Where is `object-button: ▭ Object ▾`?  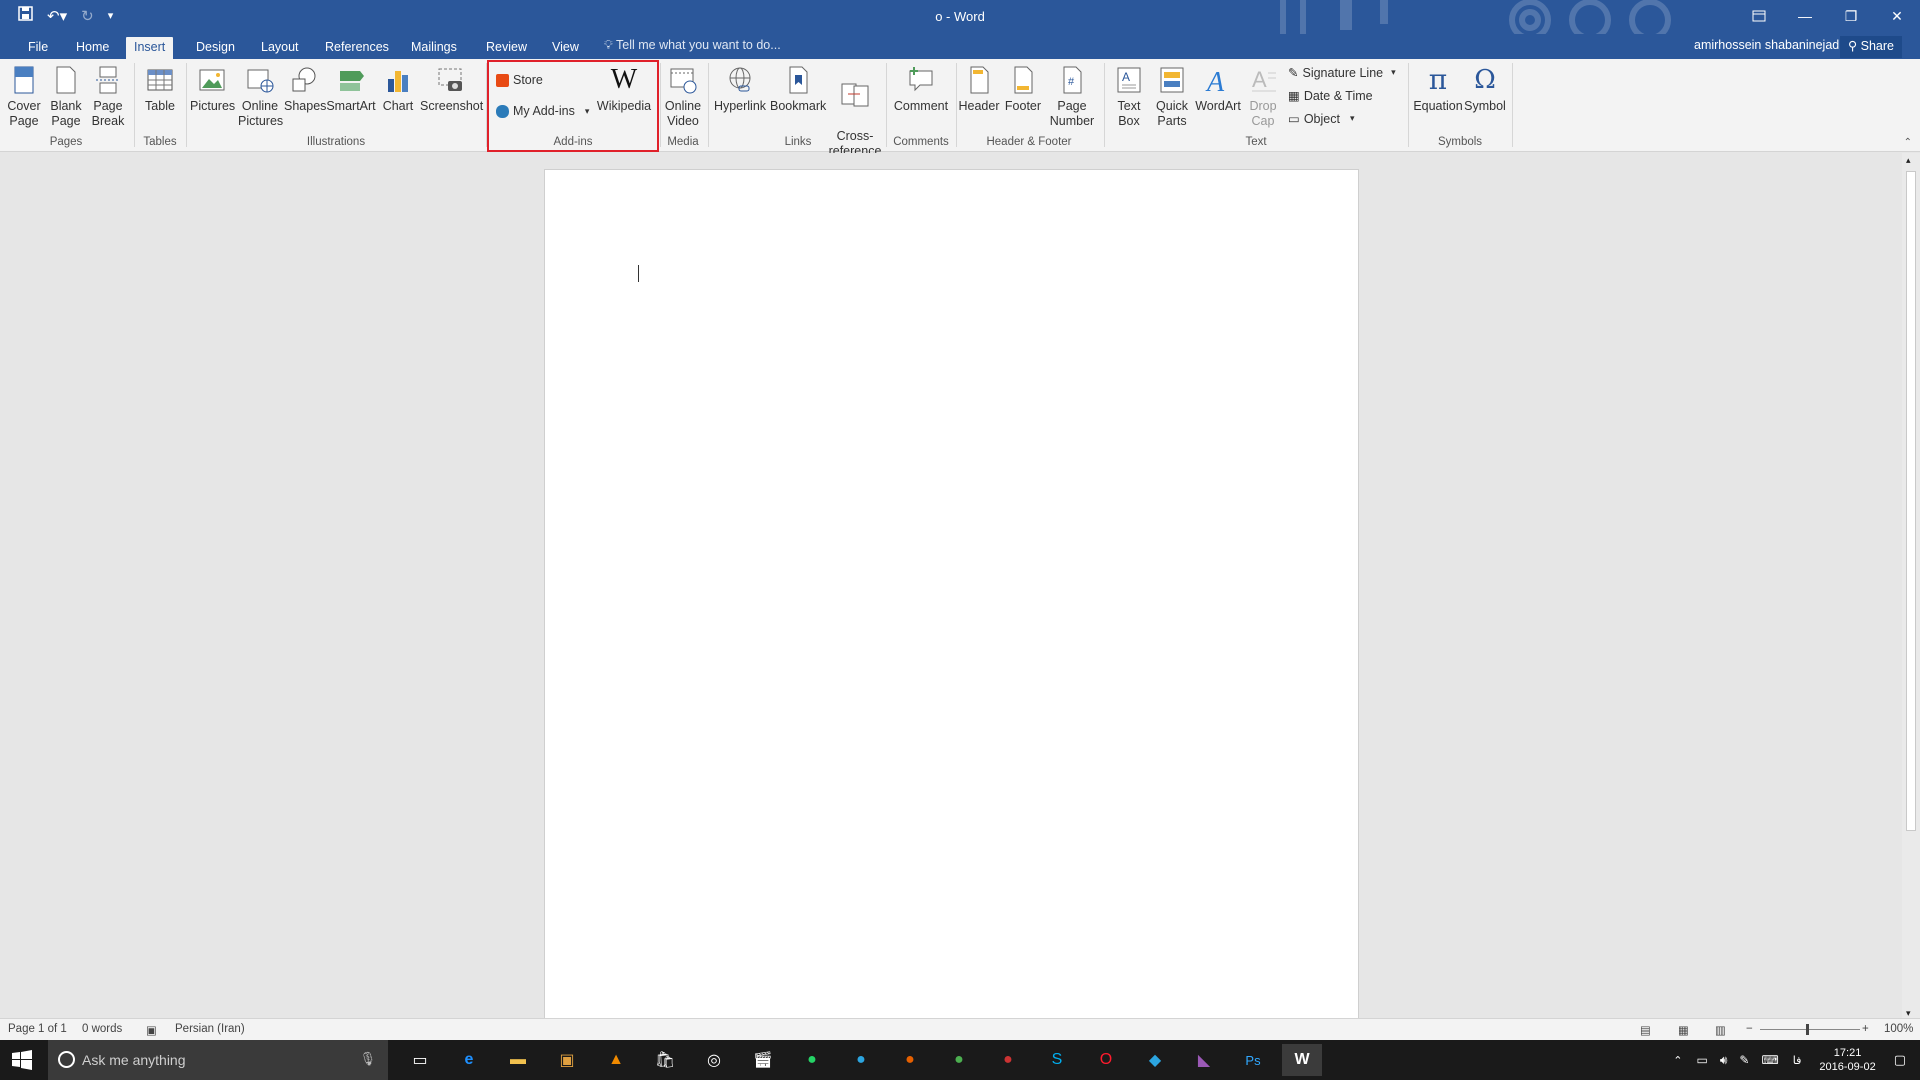
object-button: ▭ Object ▾ is located at coordinates (1321, 119).